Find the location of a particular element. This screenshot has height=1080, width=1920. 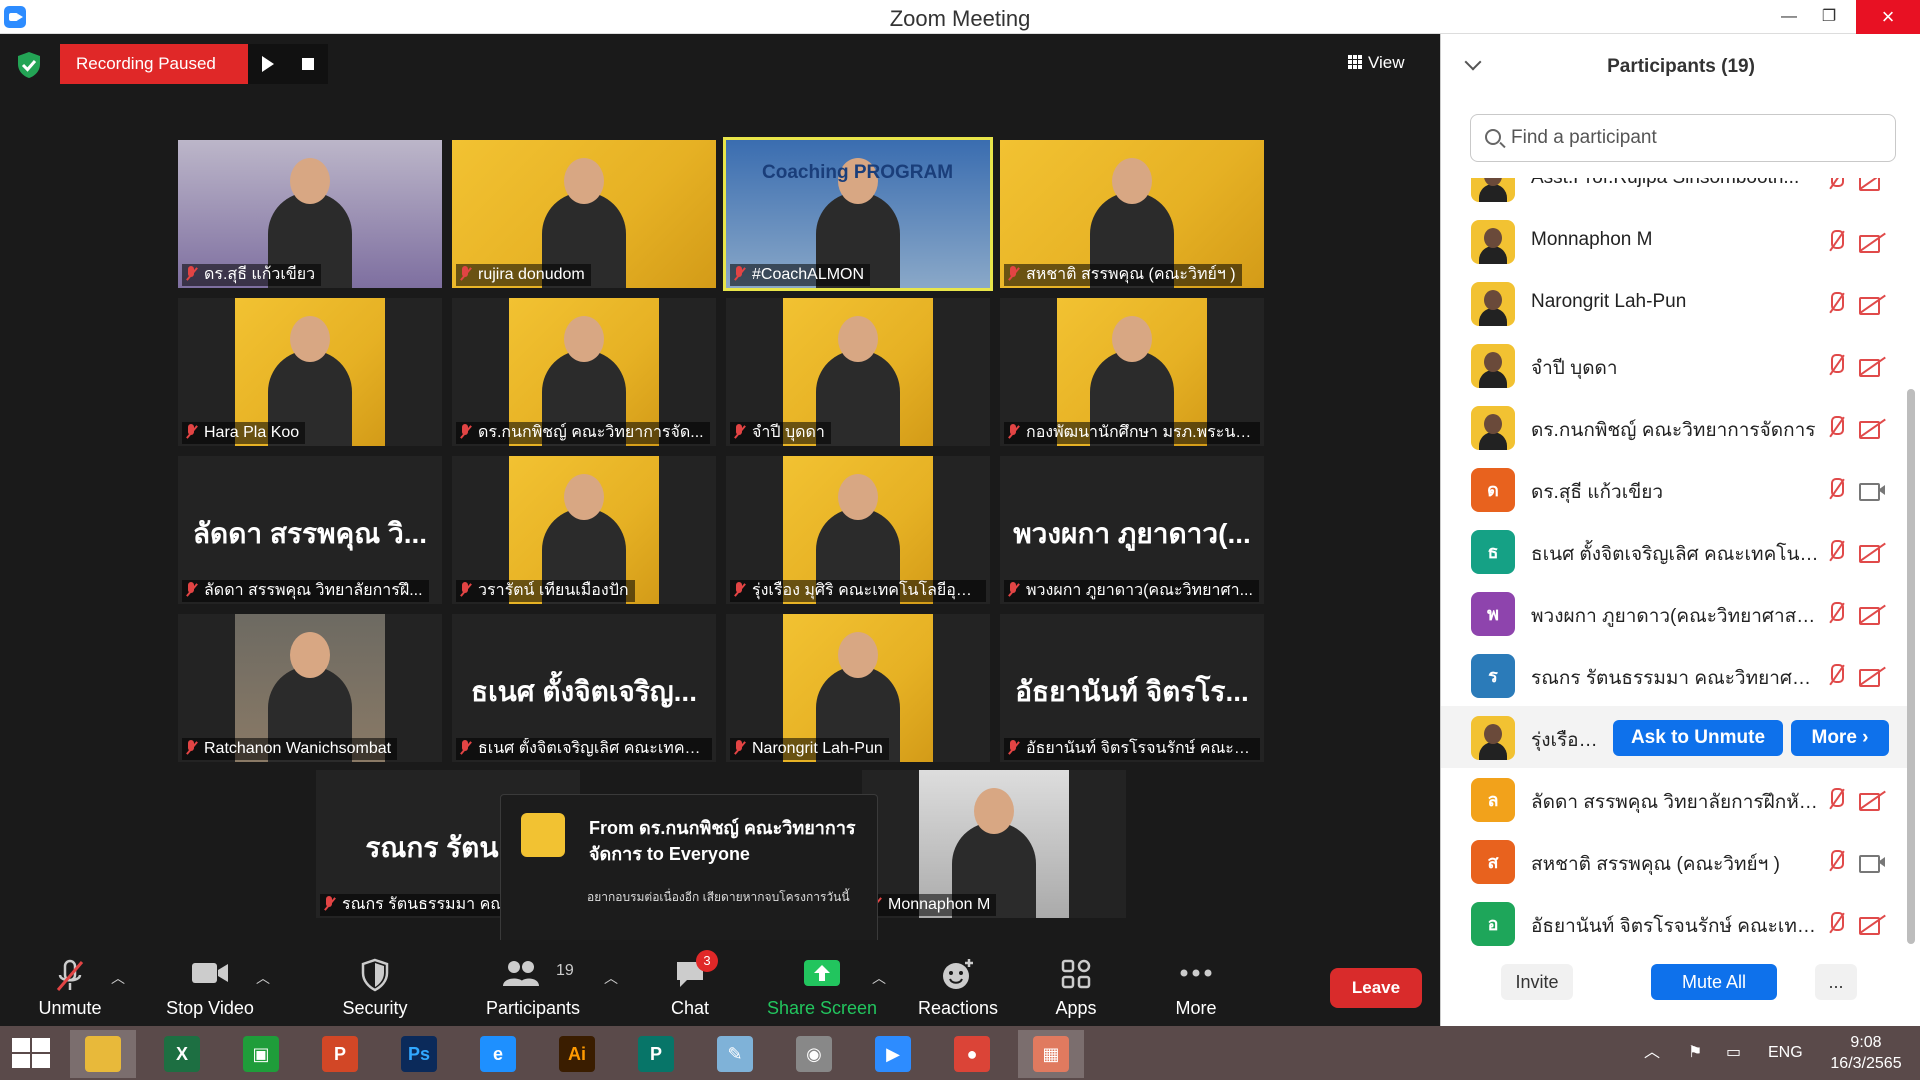

taskbar-chrome-icon: ● is located at coordinates (972, 1054).